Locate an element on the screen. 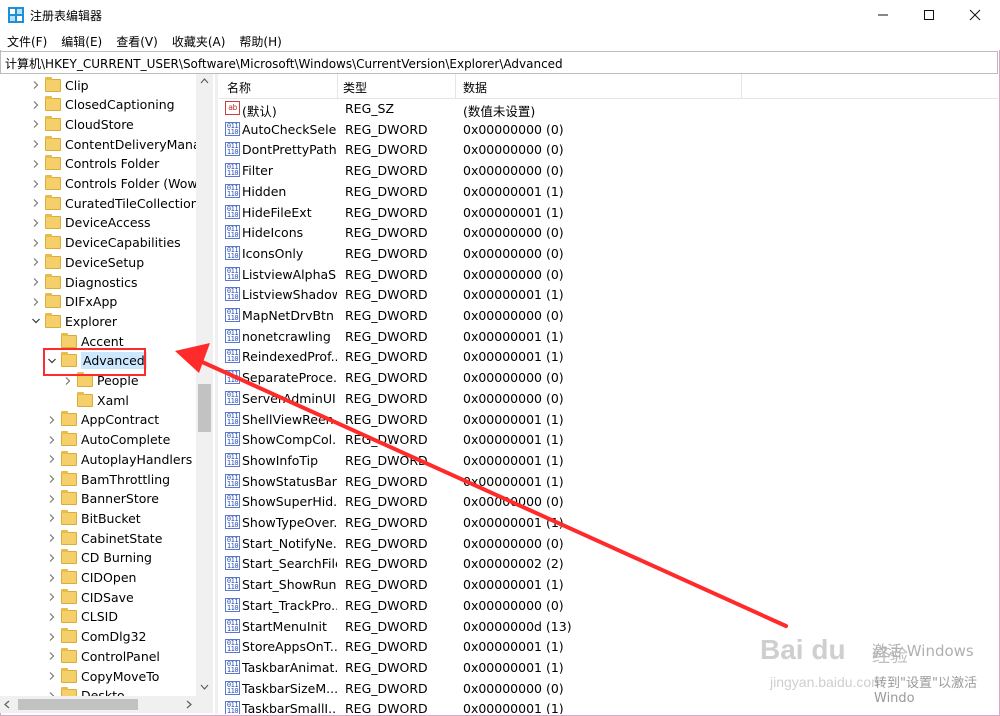  tree-item: ContentDeliveryManag is located at coordinates (119, 144).